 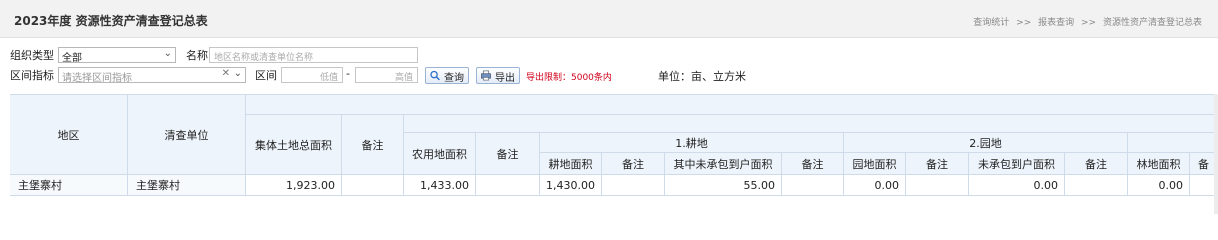 I want to click on header-group-plough: 1.耕地, so click(x=692, y=143).